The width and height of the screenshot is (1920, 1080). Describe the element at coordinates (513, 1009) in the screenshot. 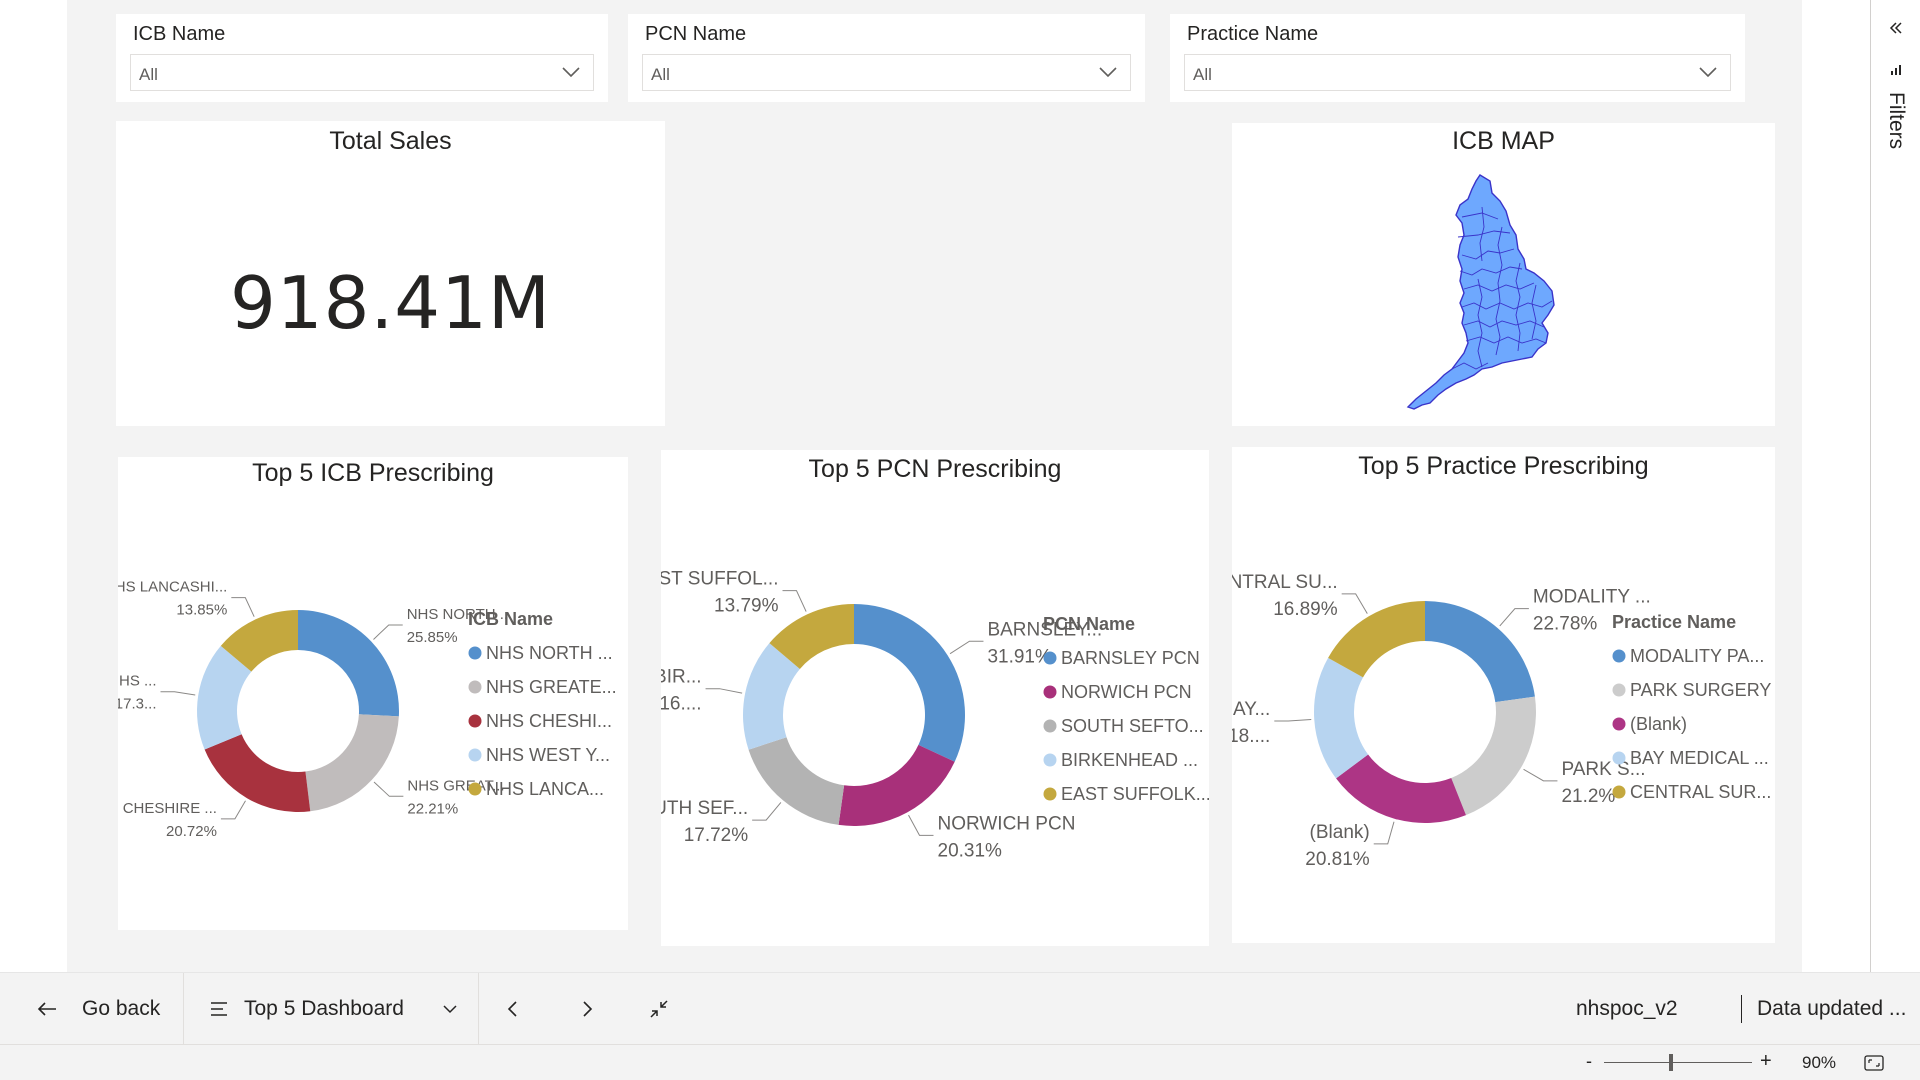

I see `previous-page-button` at that location.